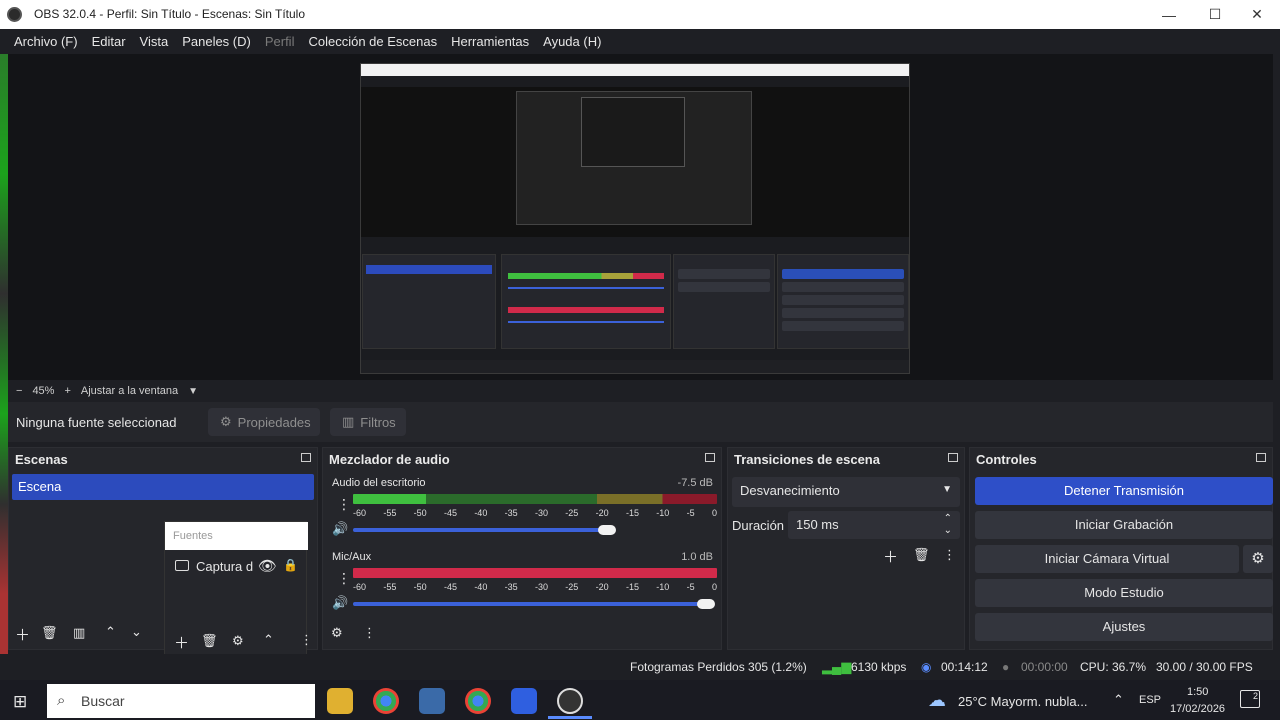 The image size is (1280, 720). What do you see at coordinates (837, 666) in the screenshot?
I see `signal-icon: ▂▄▆` at bounding box center [837, 666].